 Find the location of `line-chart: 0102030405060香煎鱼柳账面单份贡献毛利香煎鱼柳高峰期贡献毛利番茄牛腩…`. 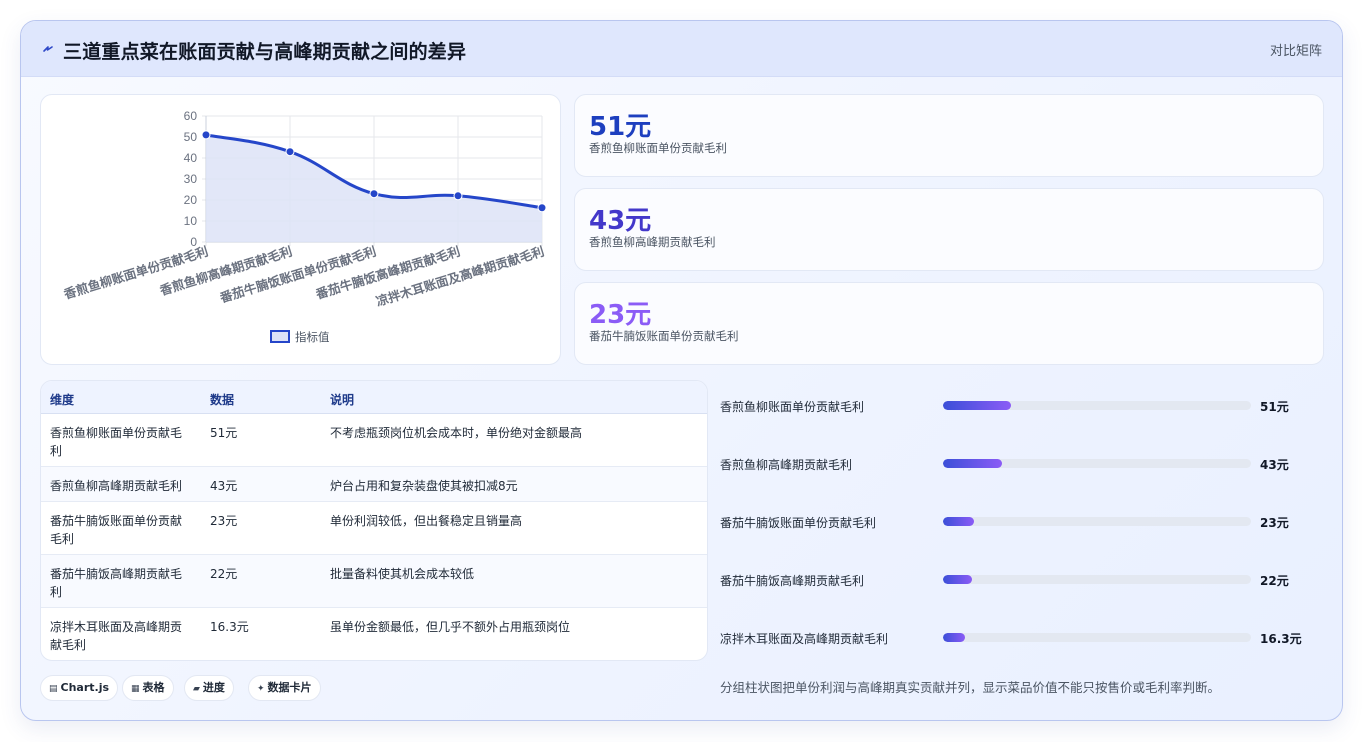

line-chart: 0102030405060香煎鱼柳账面单份贡献毛利香煎鱼柳高峰期贡献毛利番茄牛腩… is located at coordinates (304, 226).